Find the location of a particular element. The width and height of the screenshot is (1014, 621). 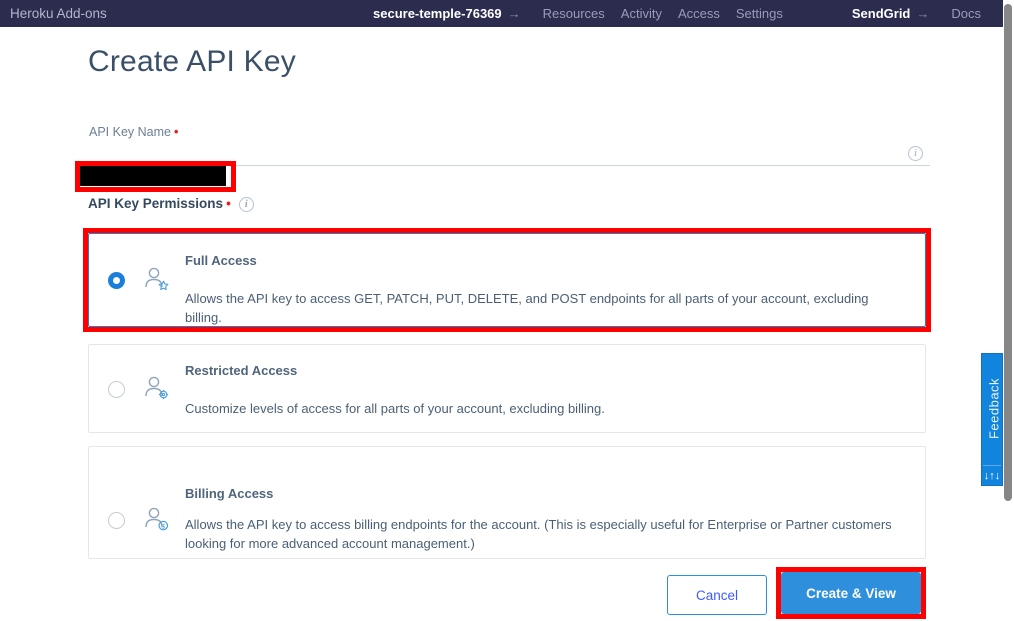

radio-restricted-access is located at coordinates (116, 389).